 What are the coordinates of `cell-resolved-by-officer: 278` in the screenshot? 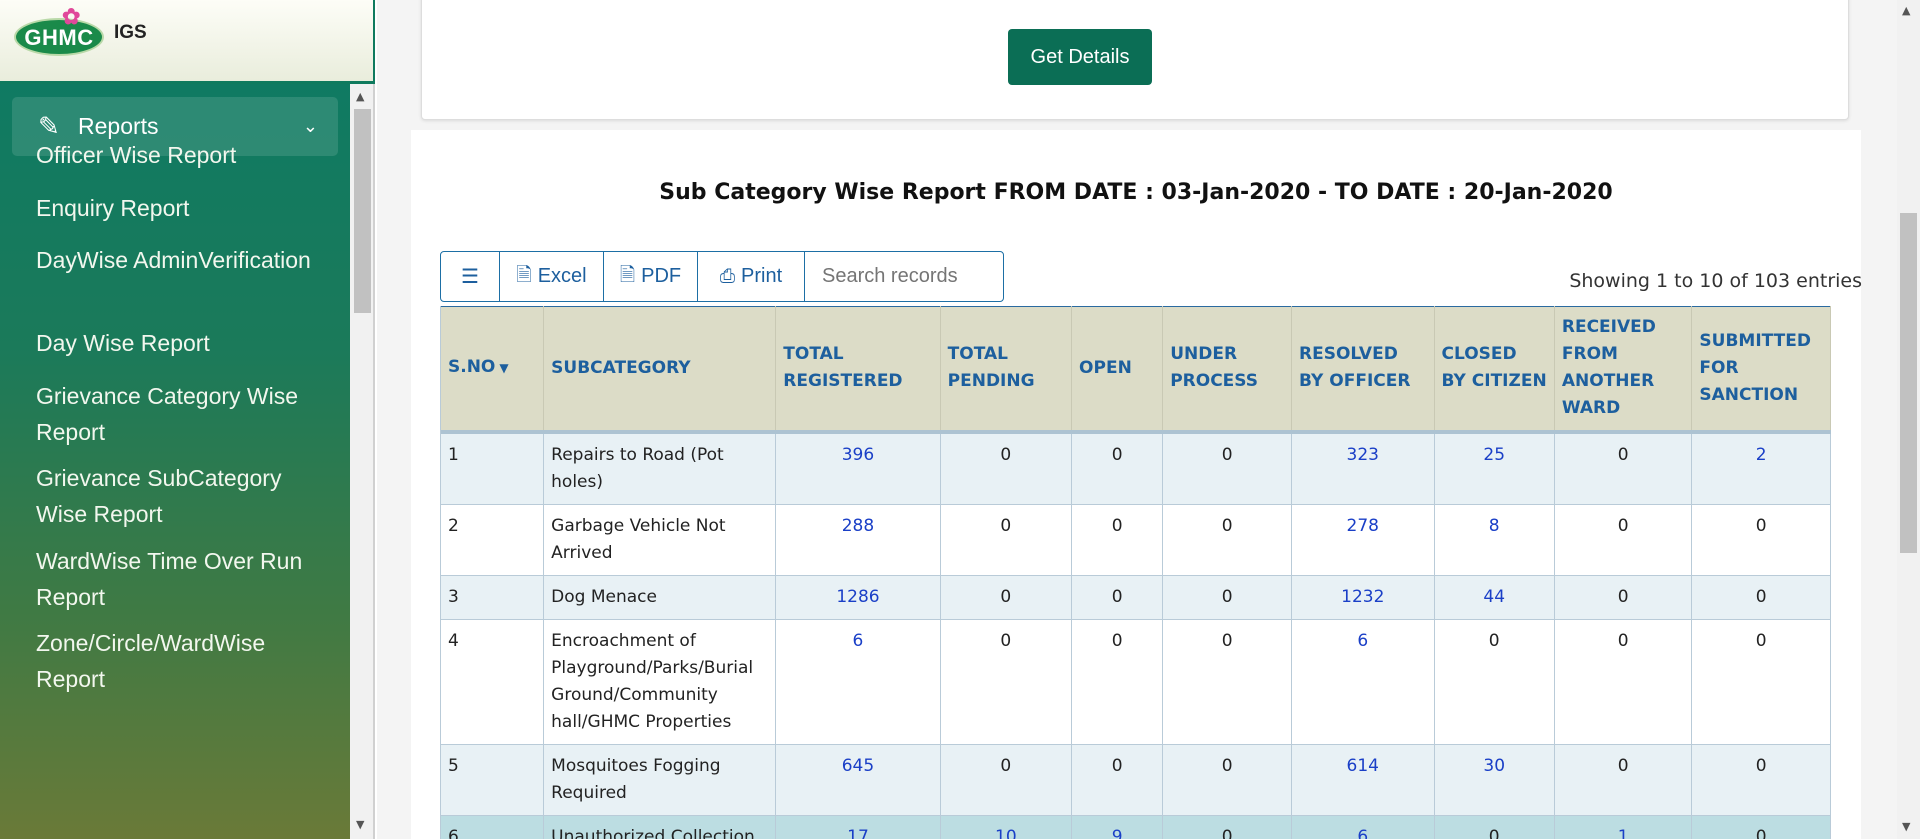 It's located at (1363, 540).